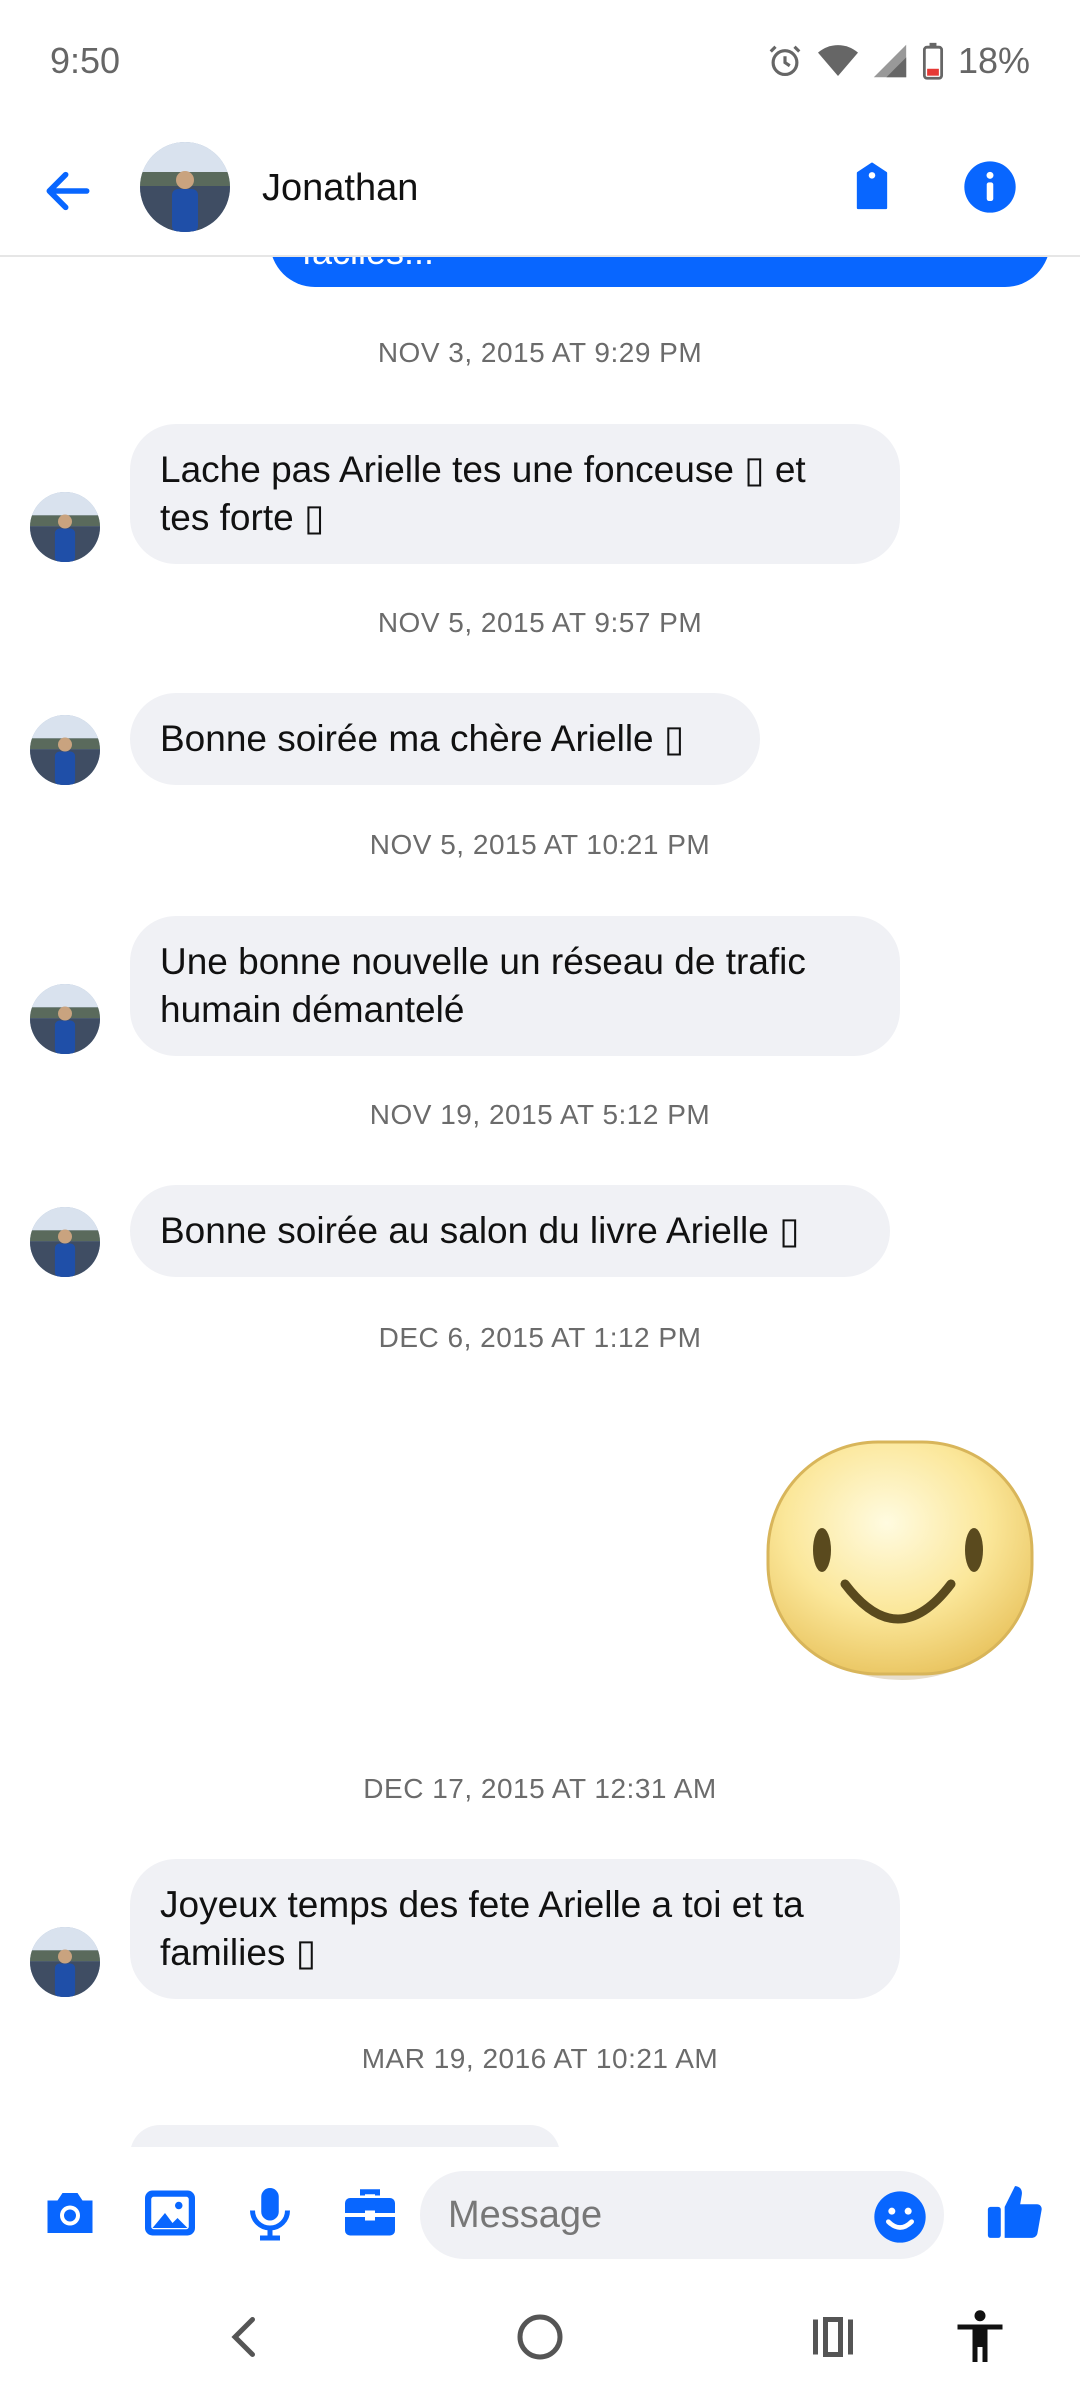 The image size is (1080, 2400). I want to click on message-timestamp: NOV 5, 2015 AT 9:57 PM, so click(540, 622).